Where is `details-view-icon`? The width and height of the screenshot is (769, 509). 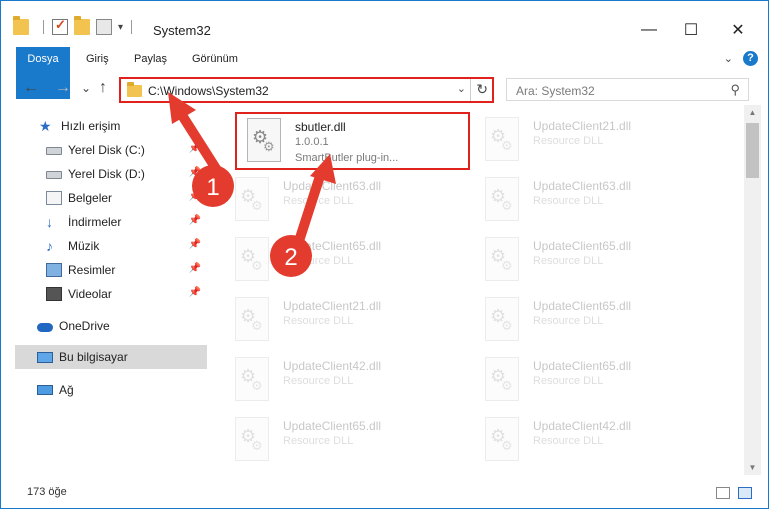
details-view-icon is located at coordinates (723, 493).